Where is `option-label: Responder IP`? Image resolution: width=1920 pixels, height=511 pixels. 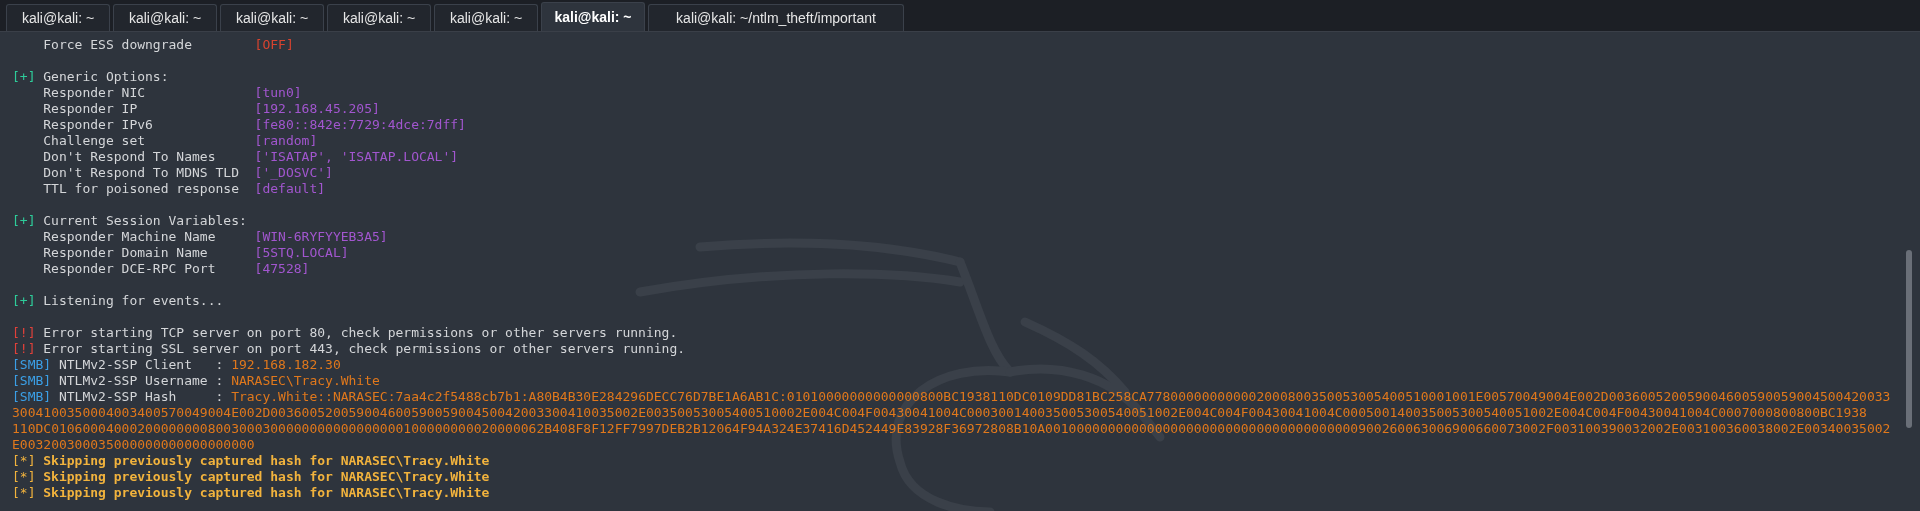
option-label: Responder IP is located at coordinates (91, 109).